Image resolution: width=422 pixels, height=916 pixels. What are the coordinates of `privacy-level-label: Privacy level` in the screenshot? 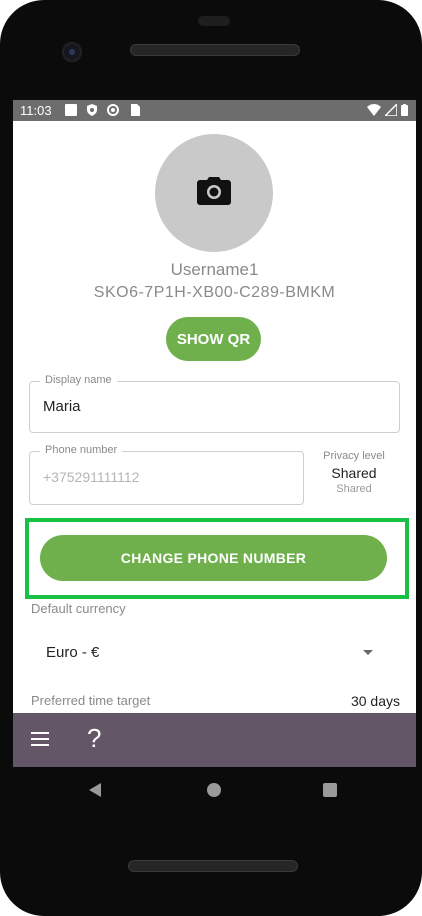 It's located at (354, 456).